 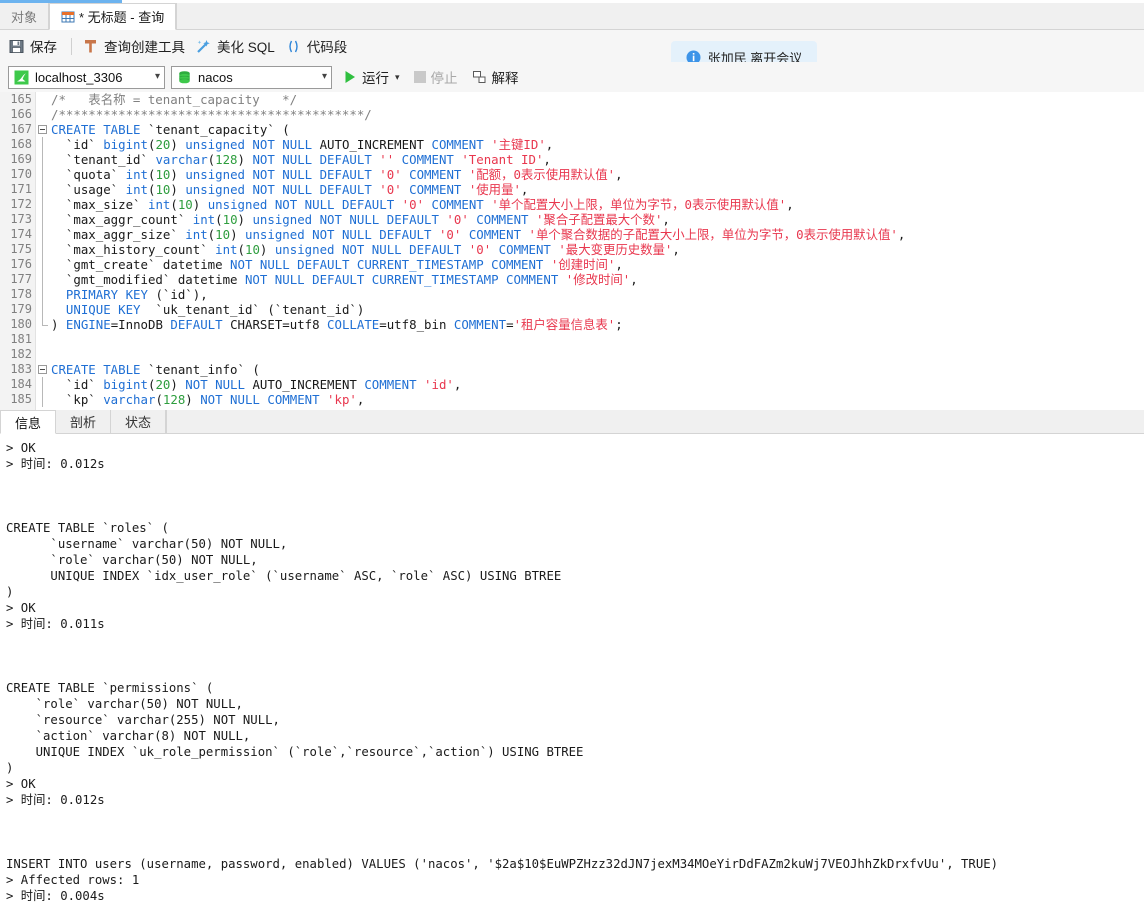 I want to click on result-tab-info: 信息, so click(x=28, y=422).